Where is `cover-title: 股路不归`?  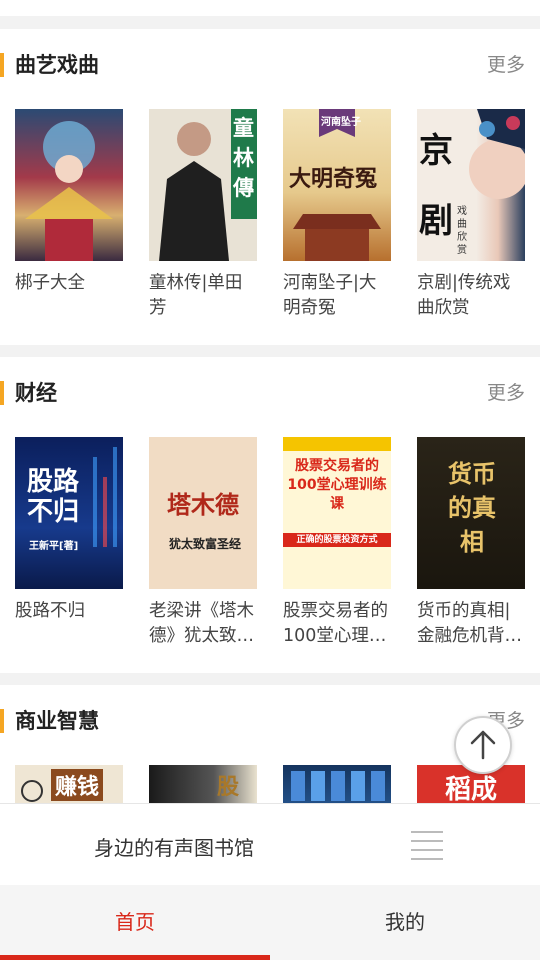 cover-title: 股路不归 is located at coordinates (53, 497).